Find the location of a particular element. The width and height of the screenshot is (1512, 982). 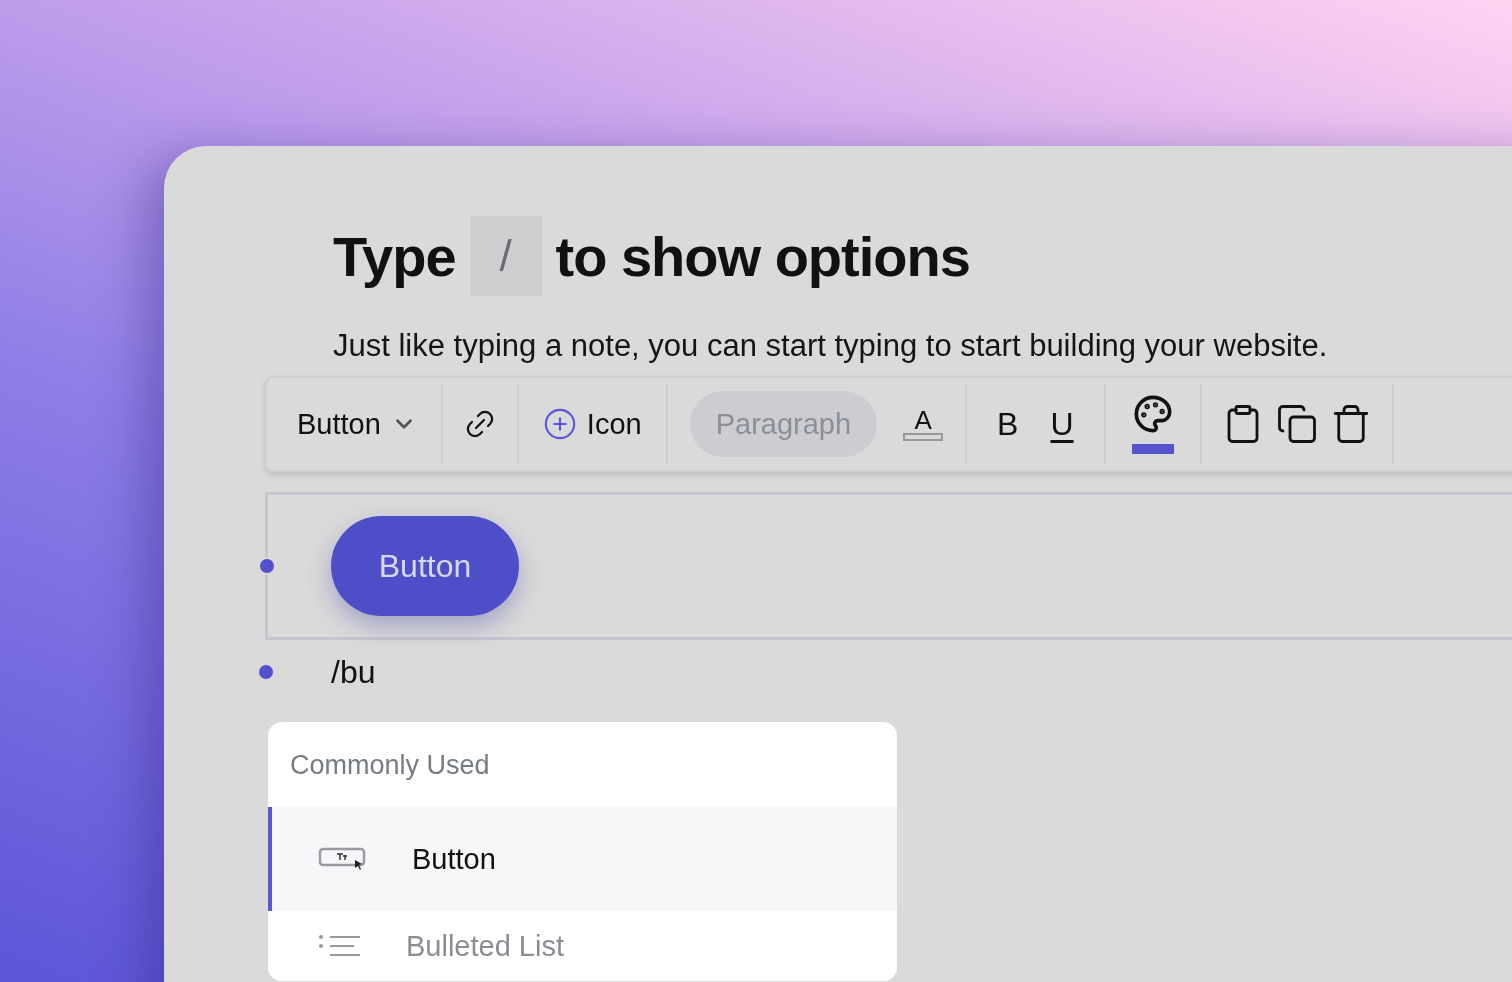

canvas-button: Button is located at coordinates (425, 566).